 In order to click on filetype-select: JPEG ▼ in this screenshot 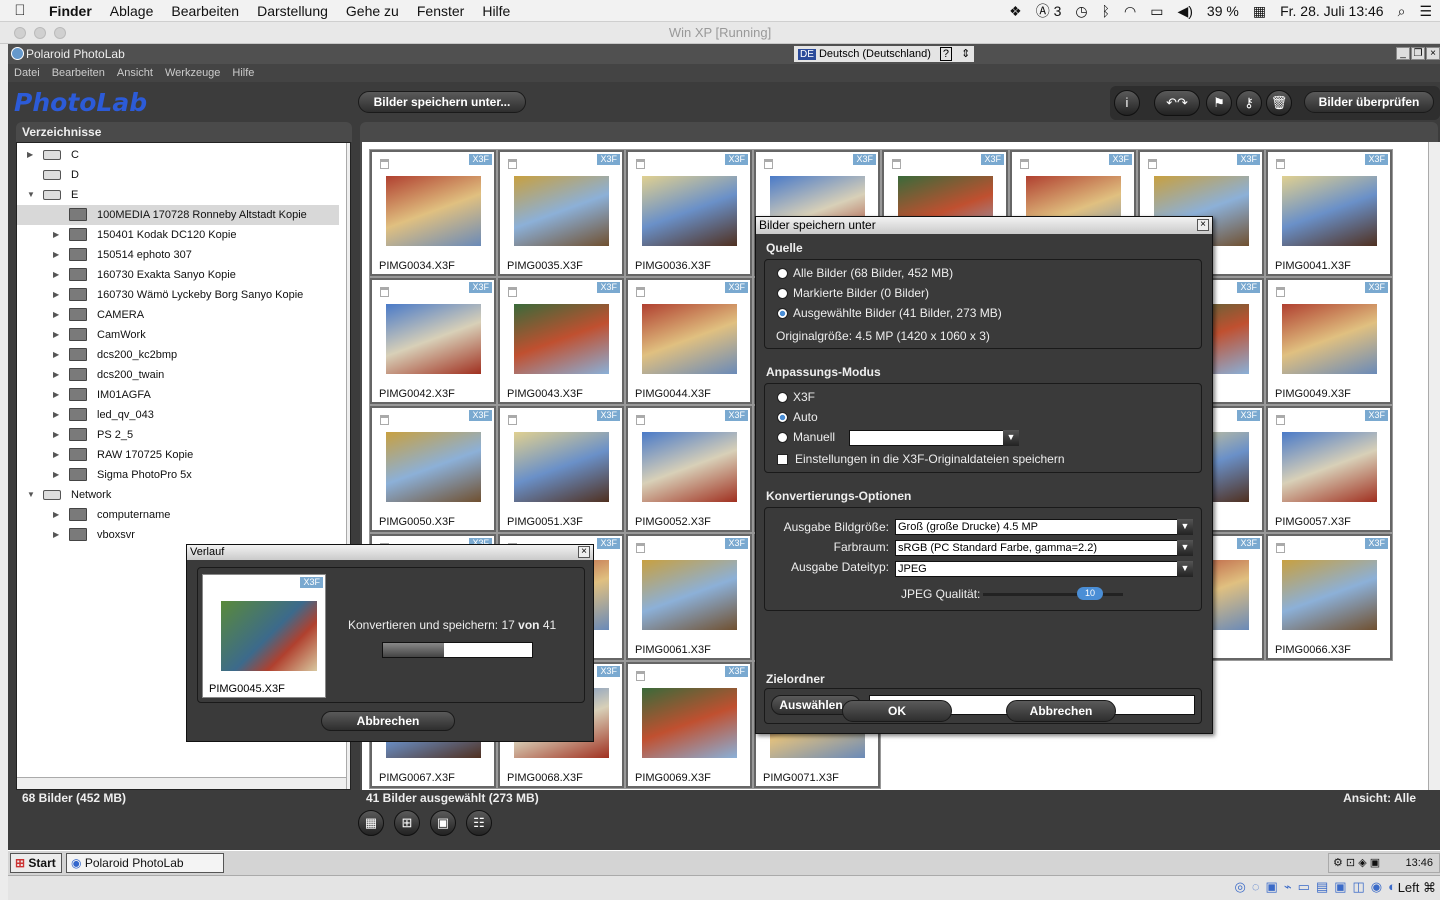, I will do `click(1044, 569)`.